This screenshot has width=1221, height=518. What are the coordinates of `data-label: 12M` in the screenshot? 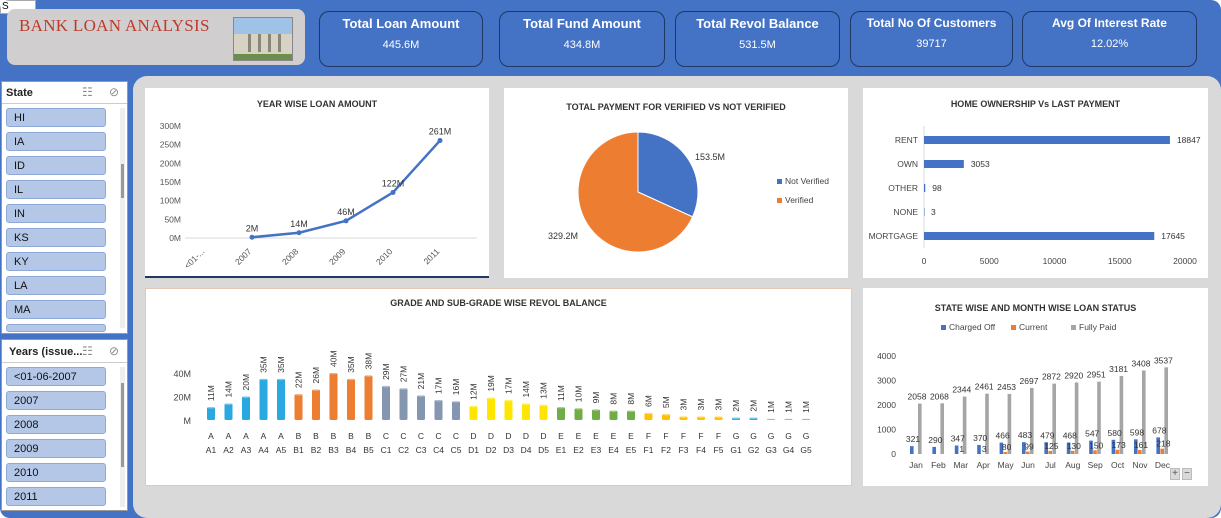 It's located at (474, 391).